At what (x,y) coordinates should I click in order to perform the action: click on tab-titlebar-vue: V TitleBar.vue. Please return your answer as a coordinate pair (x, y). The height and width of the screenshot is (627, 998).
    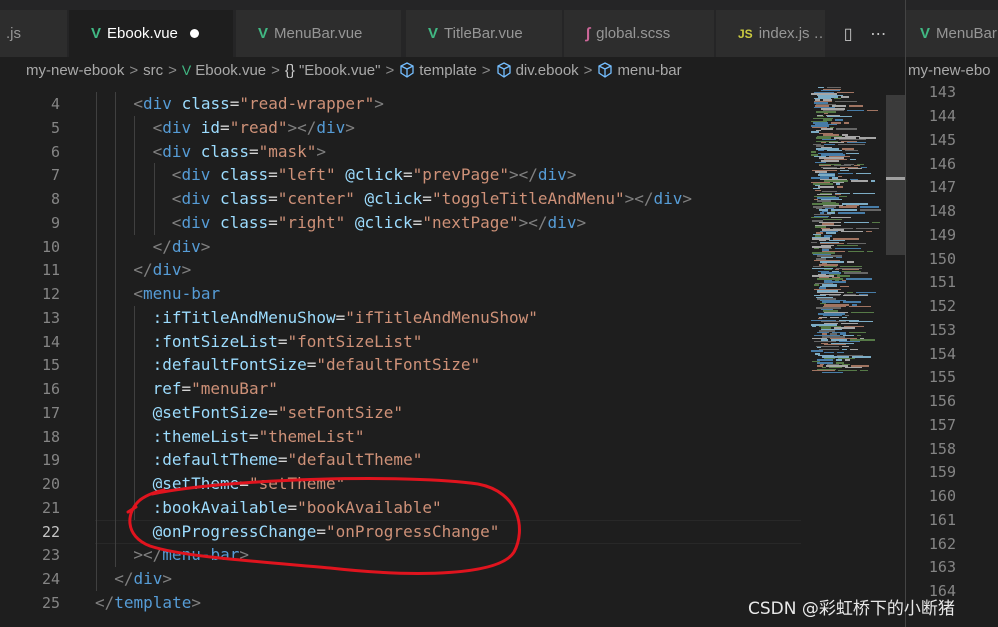
    Looking at the image, I should click on (484, 33).